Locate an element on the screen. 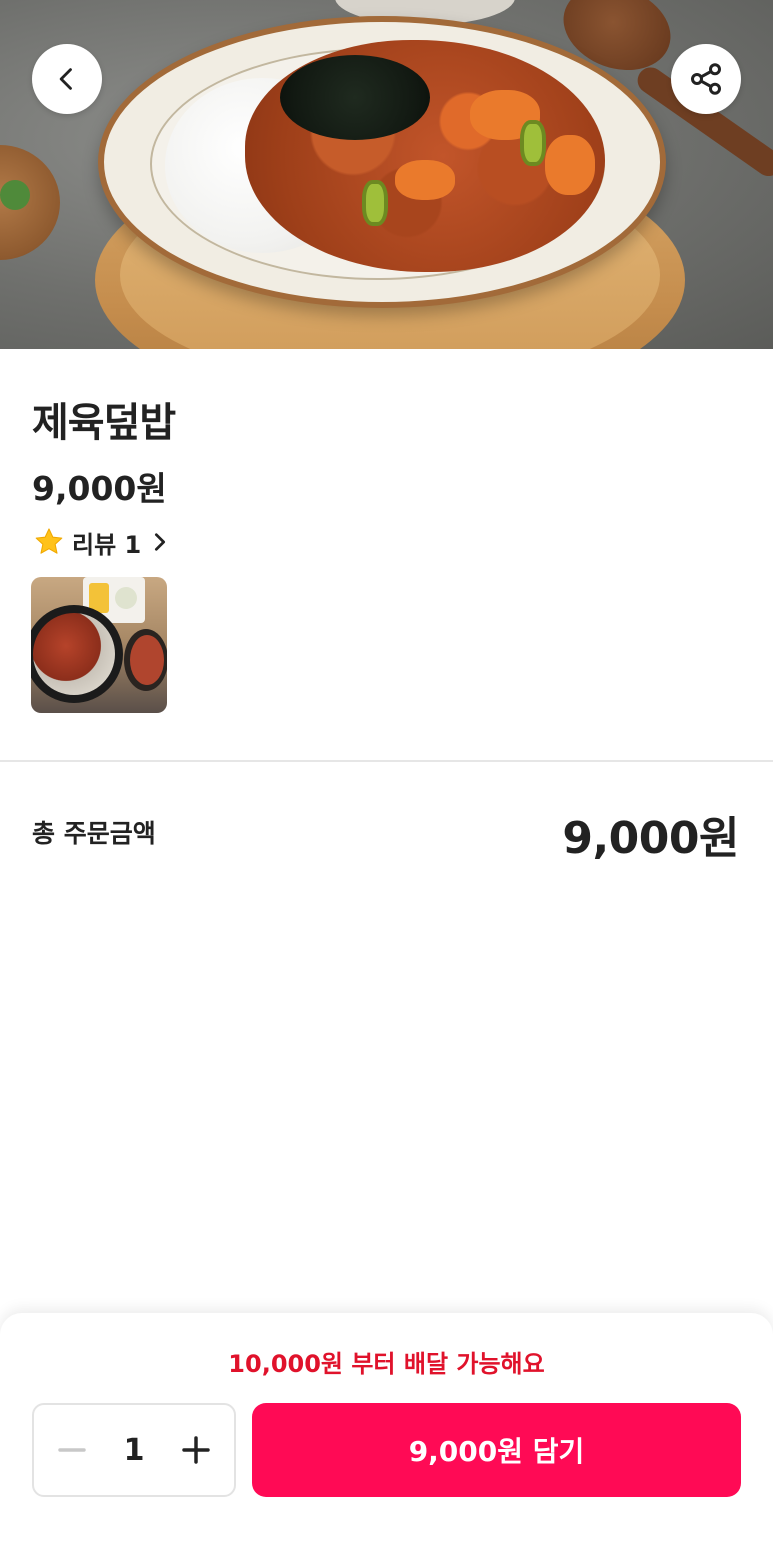 The image size is (773, 1545). quantity-stepper: 1 is located at coordinates (134, 1450).